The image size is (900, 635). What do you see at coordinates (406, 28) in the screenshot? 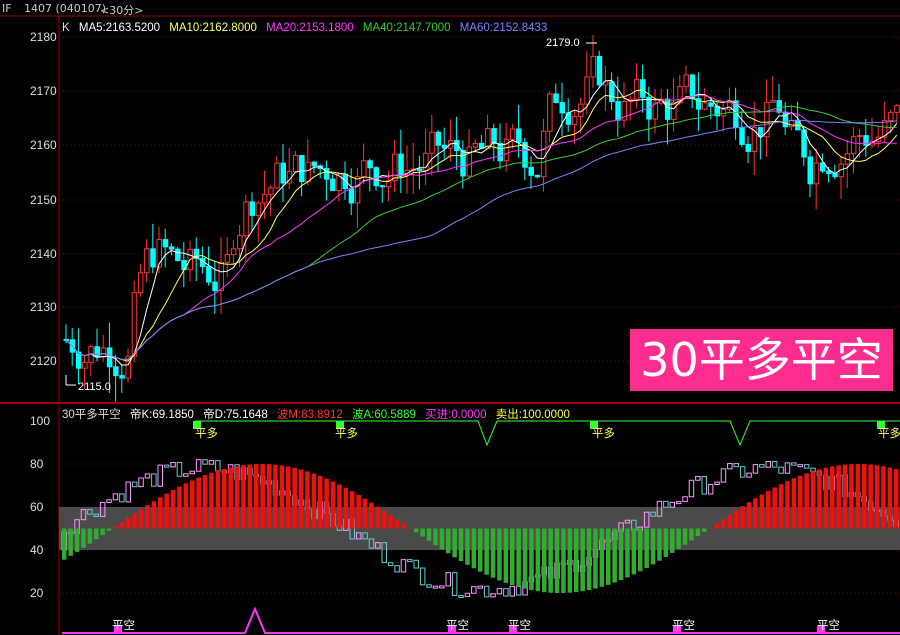
I see `ma40-value: MA40:2147.7000` at bounding box center [406, 28].